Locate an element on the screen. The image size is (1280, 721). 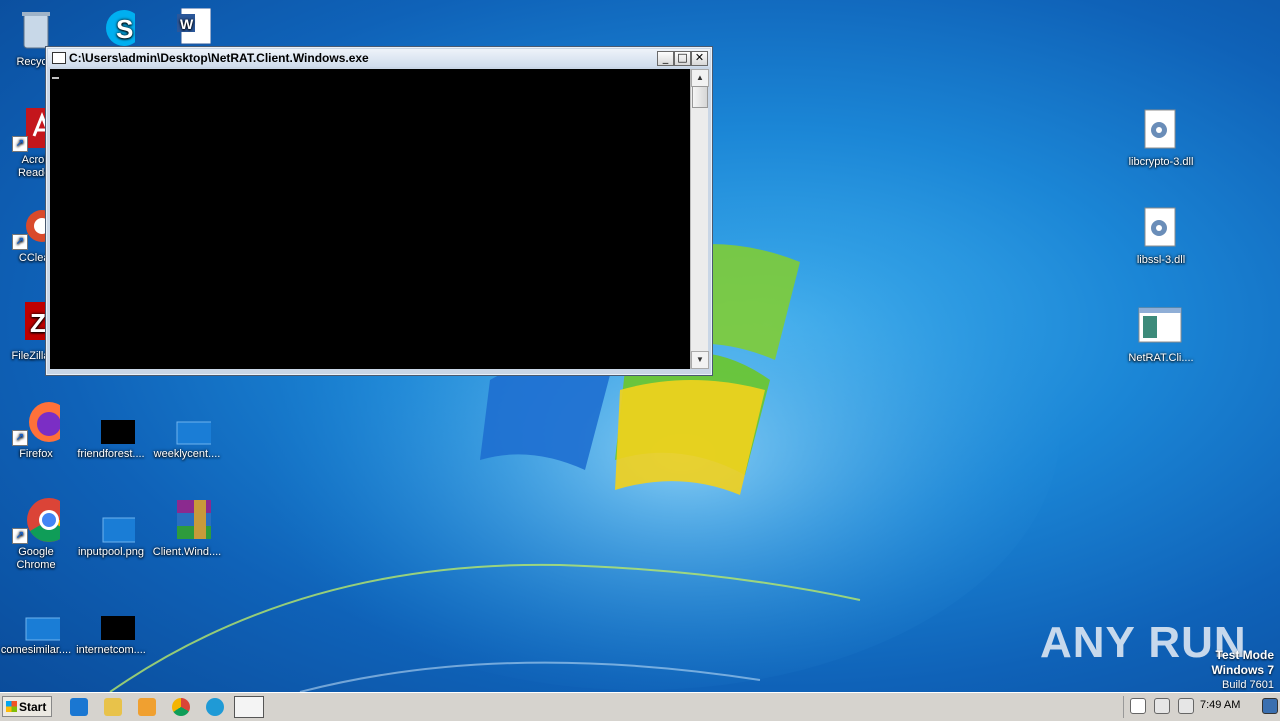
scroll-thumb is located at coordinates (700, 97).